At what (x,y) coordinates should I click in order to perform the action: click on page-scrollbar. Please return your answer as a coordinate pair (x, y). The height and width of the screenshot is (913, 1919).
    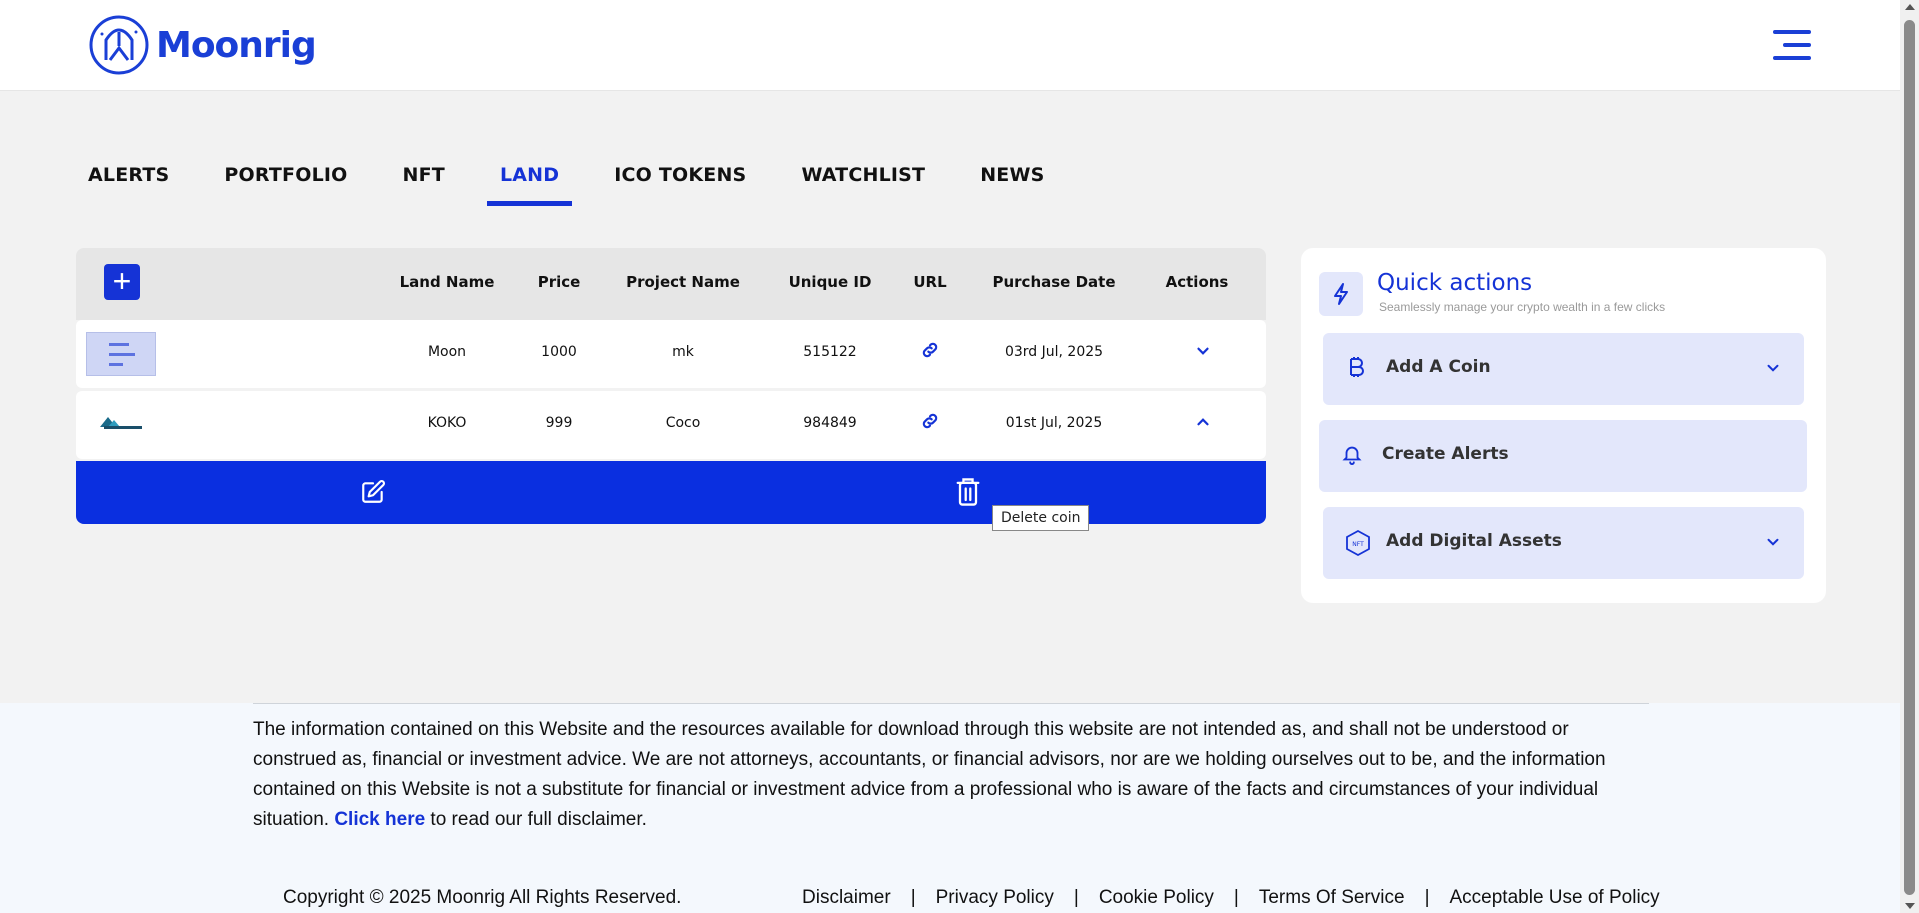
    Looking at the image, I should click on (1909, 456).